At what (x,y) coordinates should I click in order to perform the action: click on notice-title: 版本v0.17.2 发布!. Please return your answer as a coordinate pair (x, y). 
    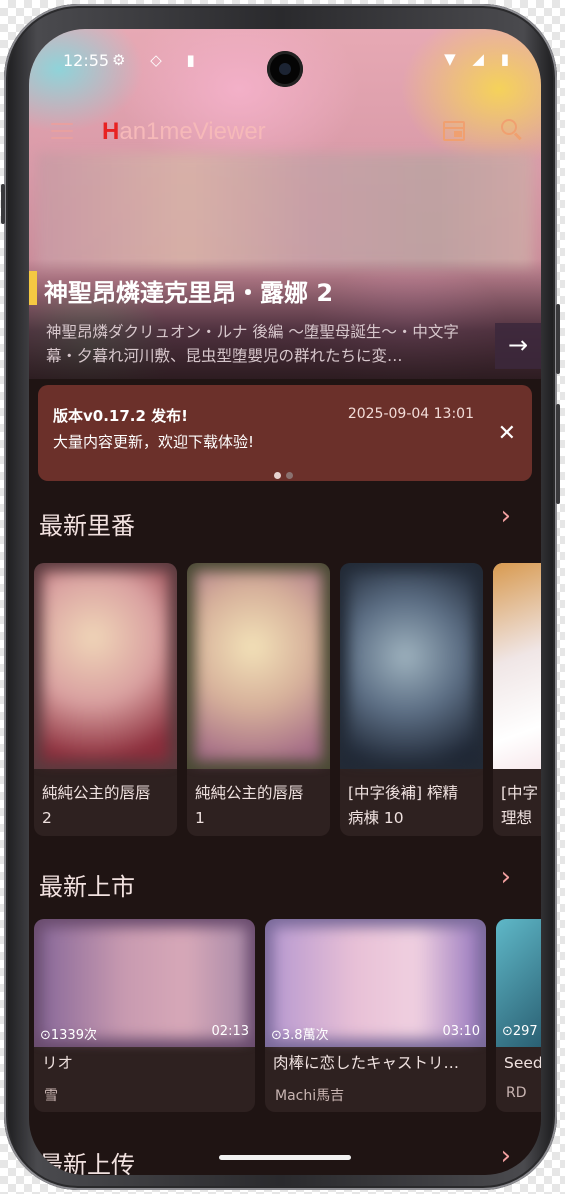
    Looking at the image, I should click on (120, 416).